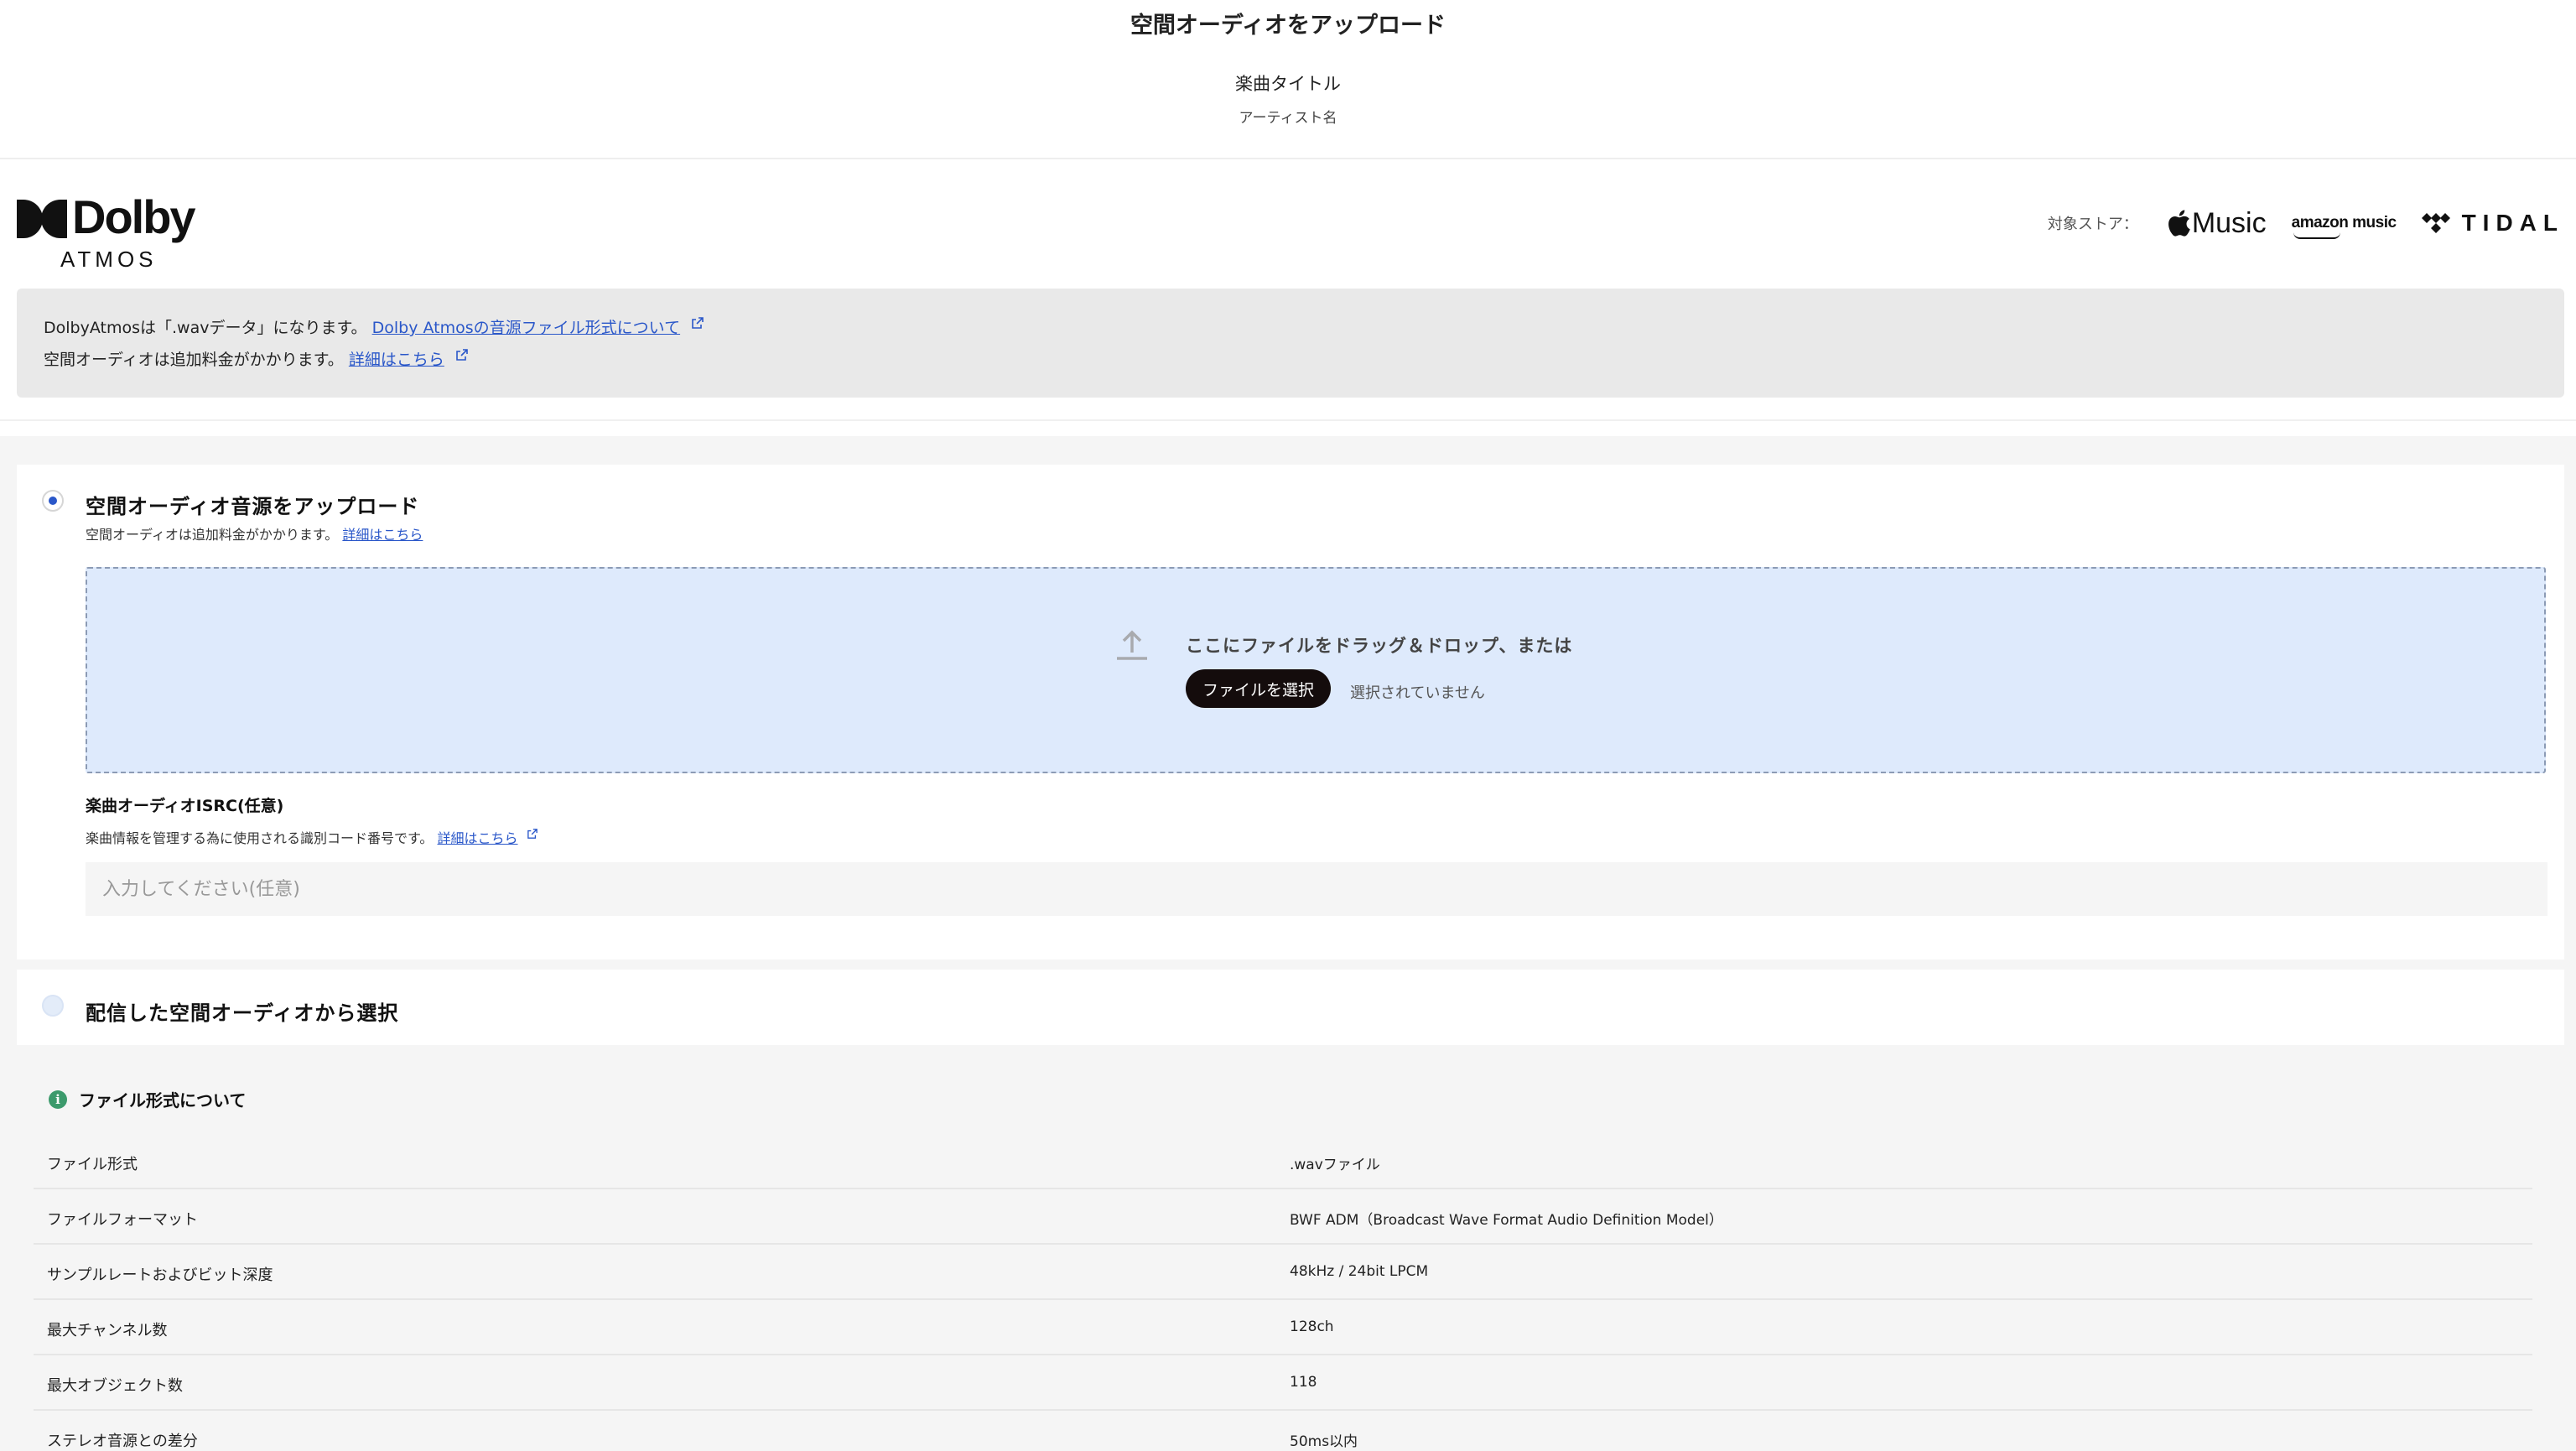  What do you see at coordinates (260, 838) in the screenshot?
I see `isrc-help-text: 楽曲情報を管理する為に使用される識別コード番号です。` at bounding box center [260, 838].